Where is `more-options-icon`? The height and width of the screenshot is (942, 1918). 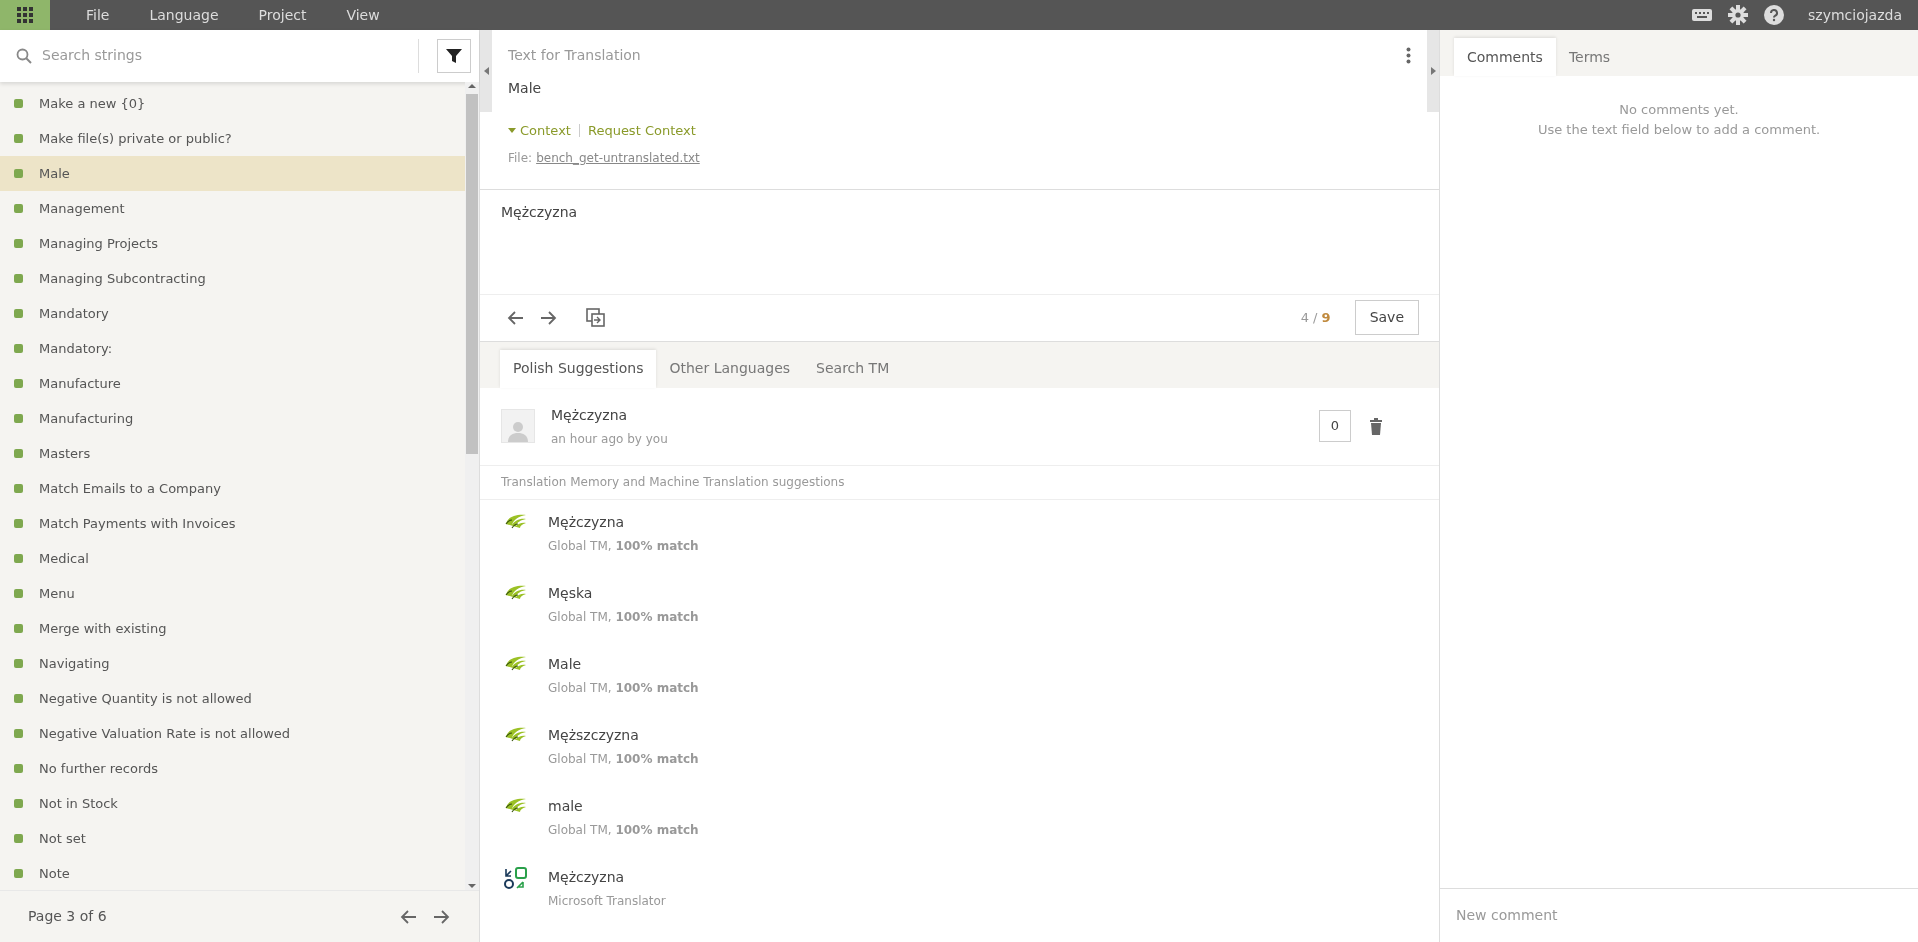 more-options-icon is located at coordinates (1408, 55).